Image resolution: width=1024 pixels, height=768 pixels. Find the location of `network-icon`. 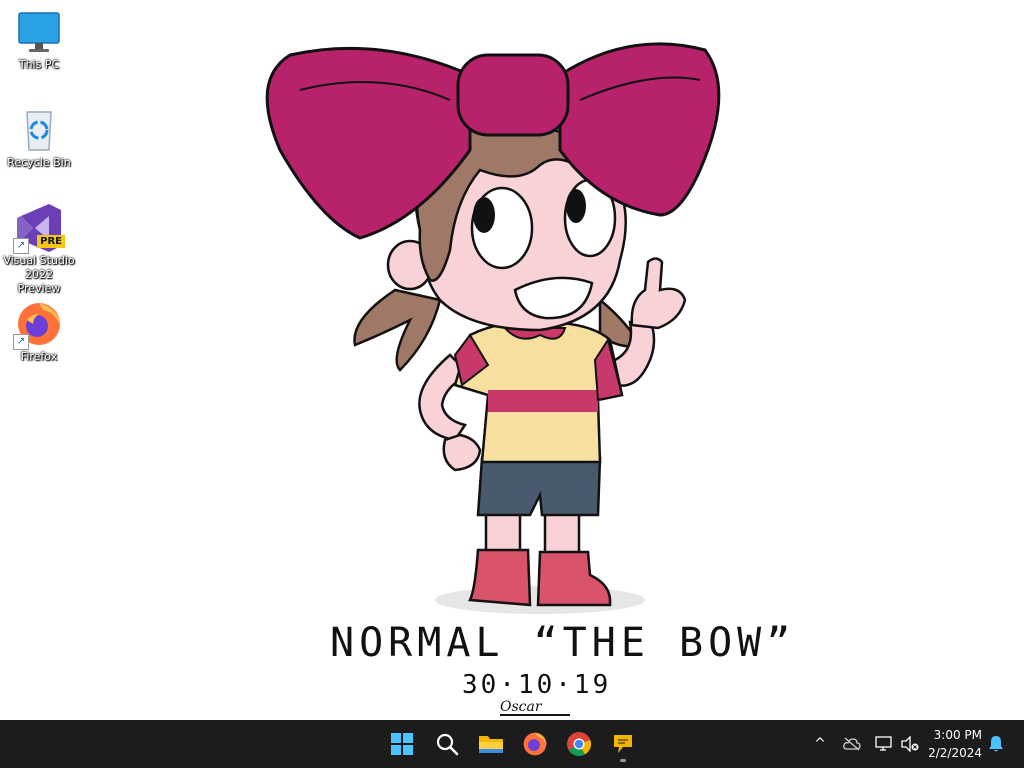

network-icon is located at coordinates (883, 743).